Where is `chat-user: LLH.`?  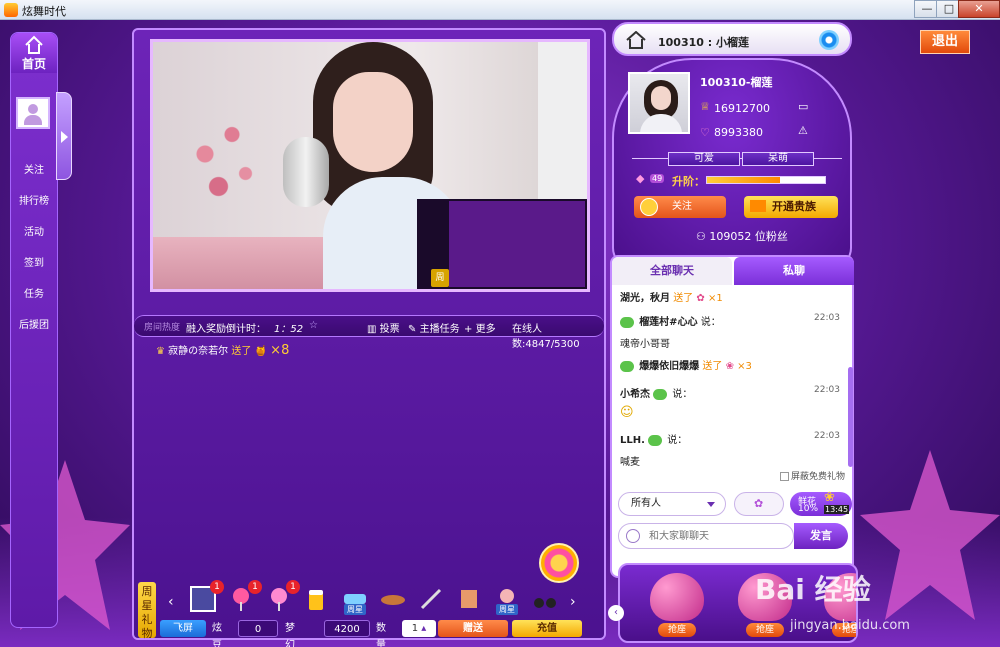 chat-user: LLH. is located at coordinates (632, 440).